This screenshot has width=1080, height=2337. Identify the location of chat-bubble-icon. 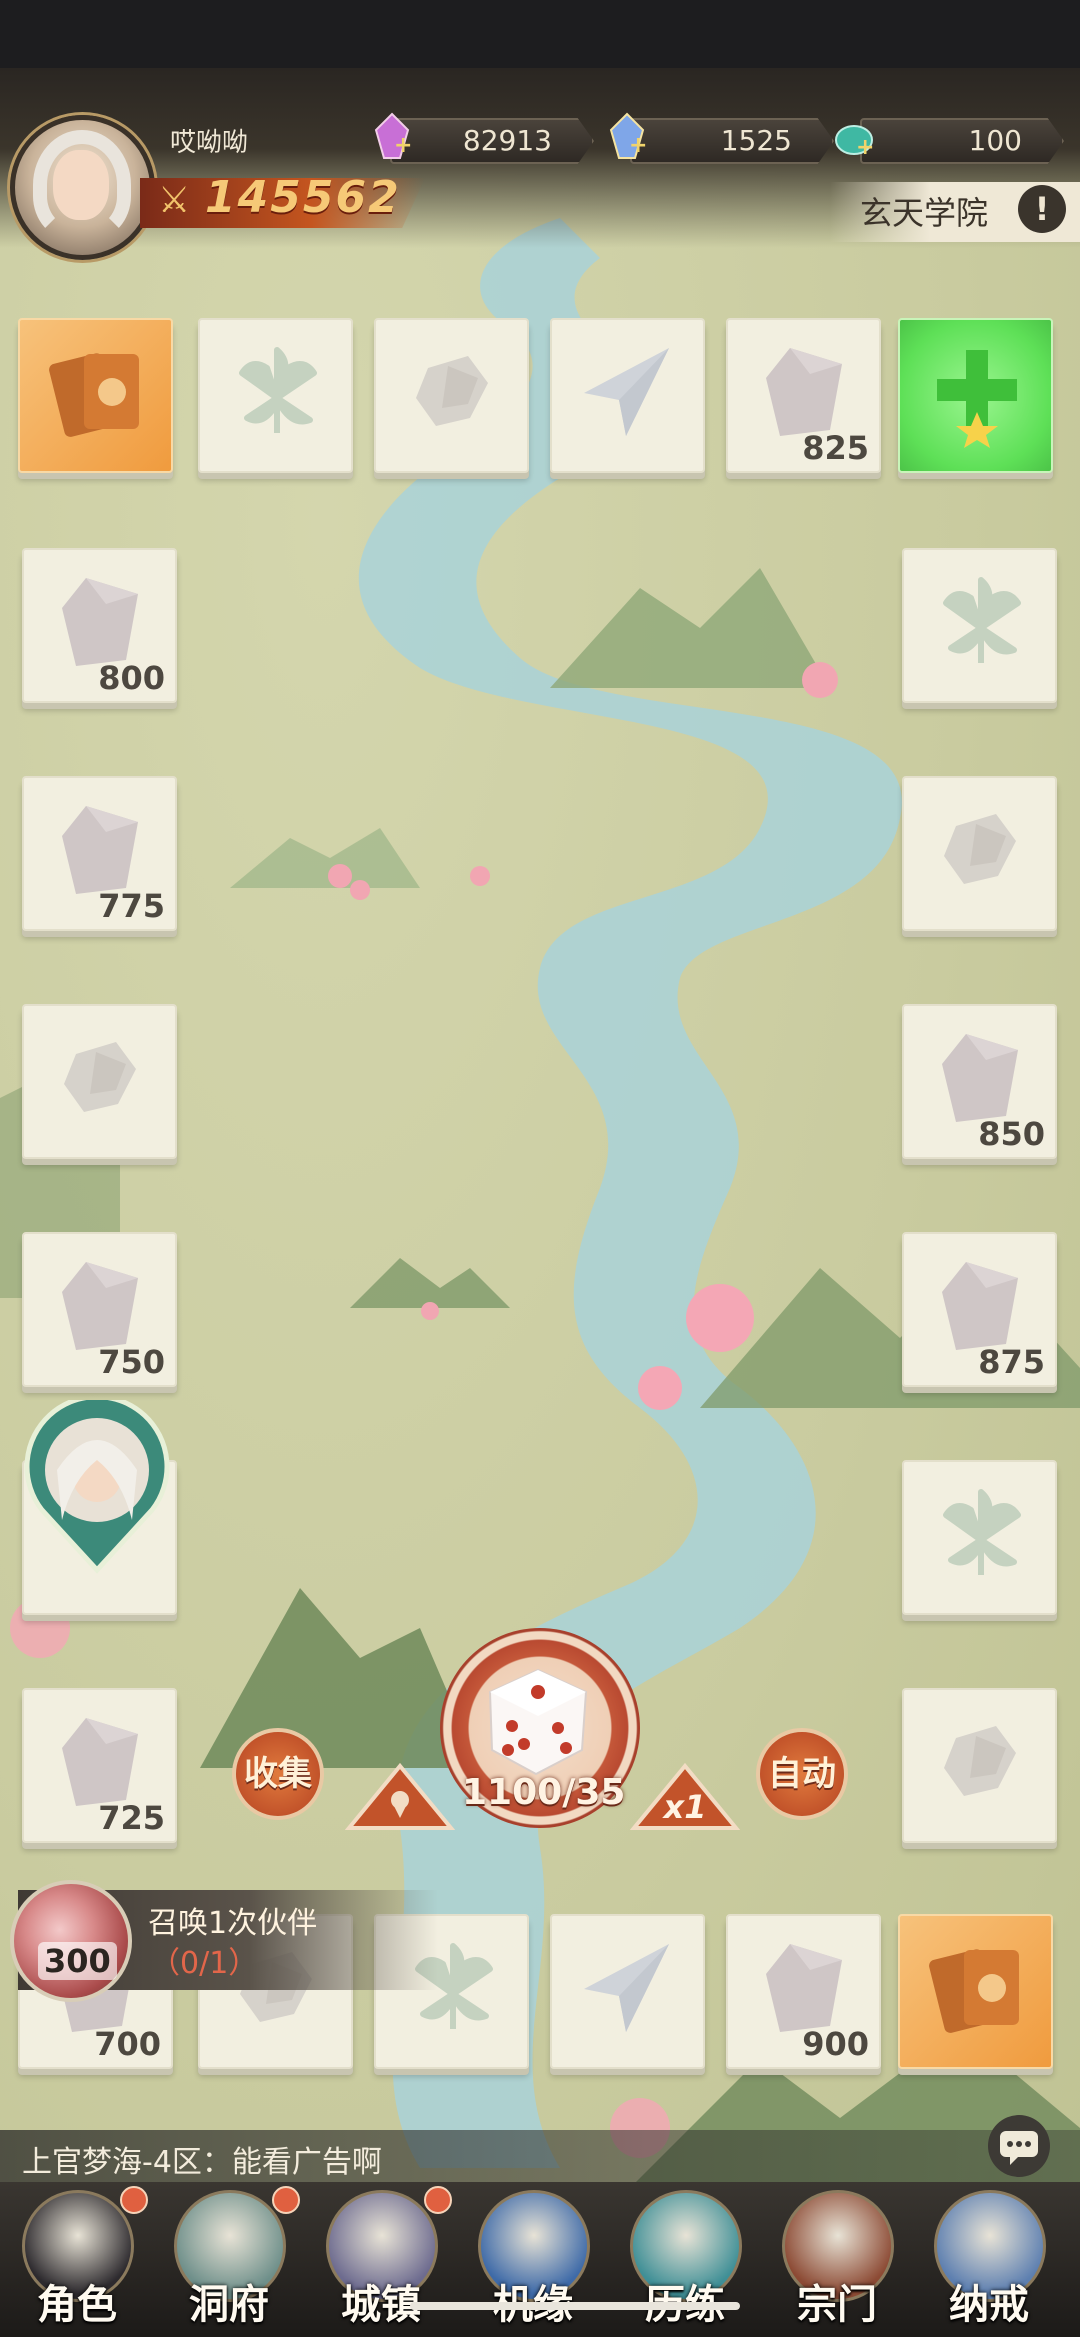
(1019, 2146).